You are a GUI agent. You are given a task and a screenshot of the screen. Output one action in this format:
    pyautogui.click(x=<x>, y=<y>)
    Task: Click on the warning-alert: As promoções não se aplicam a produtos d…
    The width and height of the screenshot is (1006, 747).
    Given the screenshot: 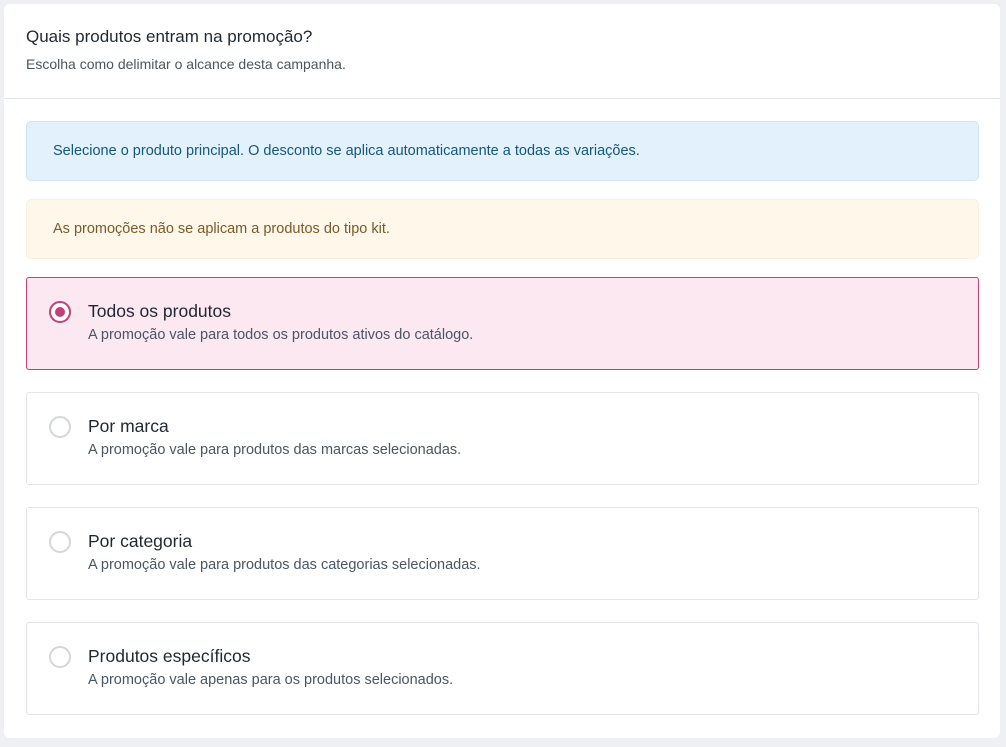 What is the action you would take?
    pyautogui.click(x=502, y=229)
    